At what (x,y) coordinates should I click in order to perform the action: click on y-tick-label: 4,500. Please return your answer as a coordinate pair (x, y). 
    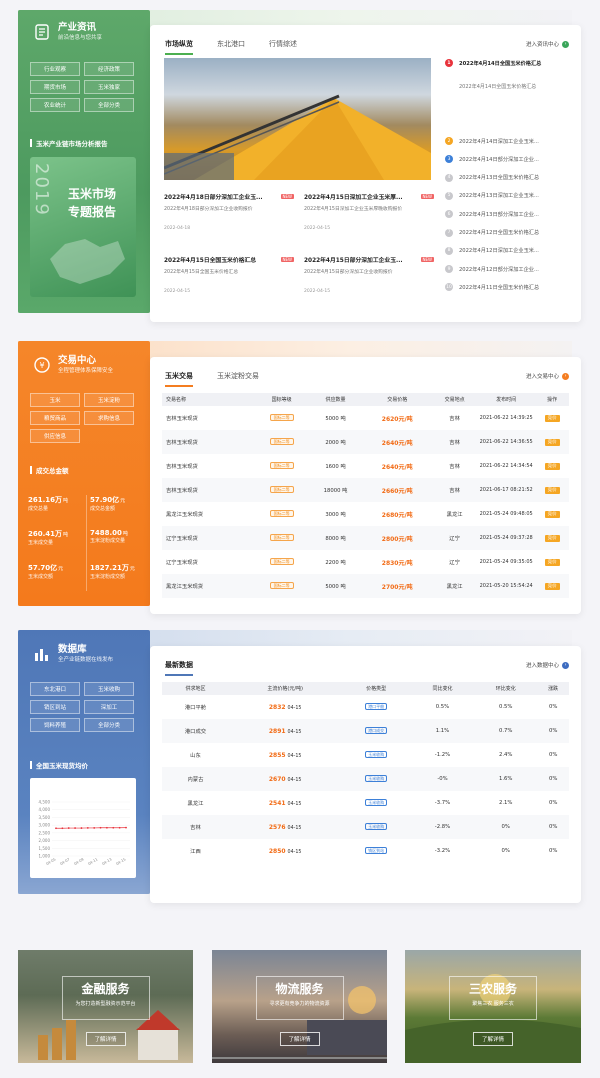
    Looking at the image, I should click on (45, 802).